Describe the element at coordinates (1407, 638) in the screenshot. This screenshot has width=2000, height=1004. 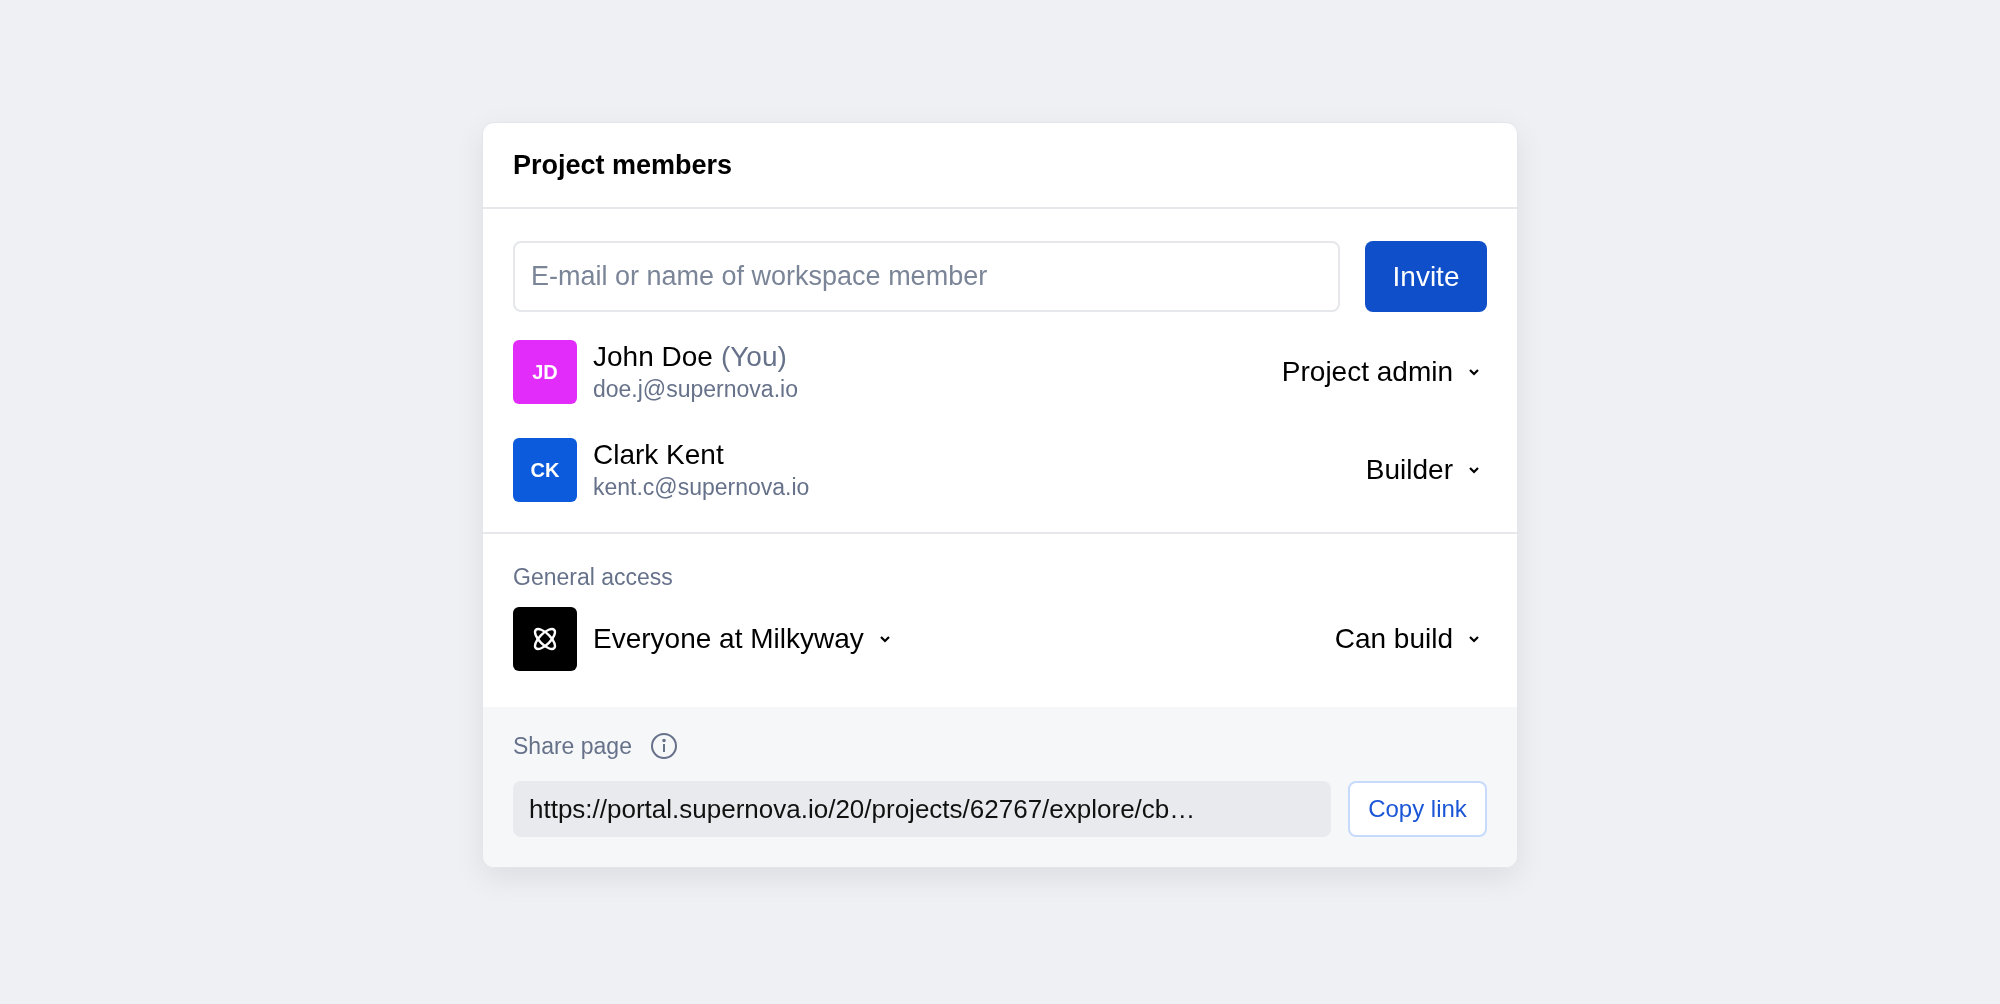
I see `permission-dropdown: Can build` at that location.